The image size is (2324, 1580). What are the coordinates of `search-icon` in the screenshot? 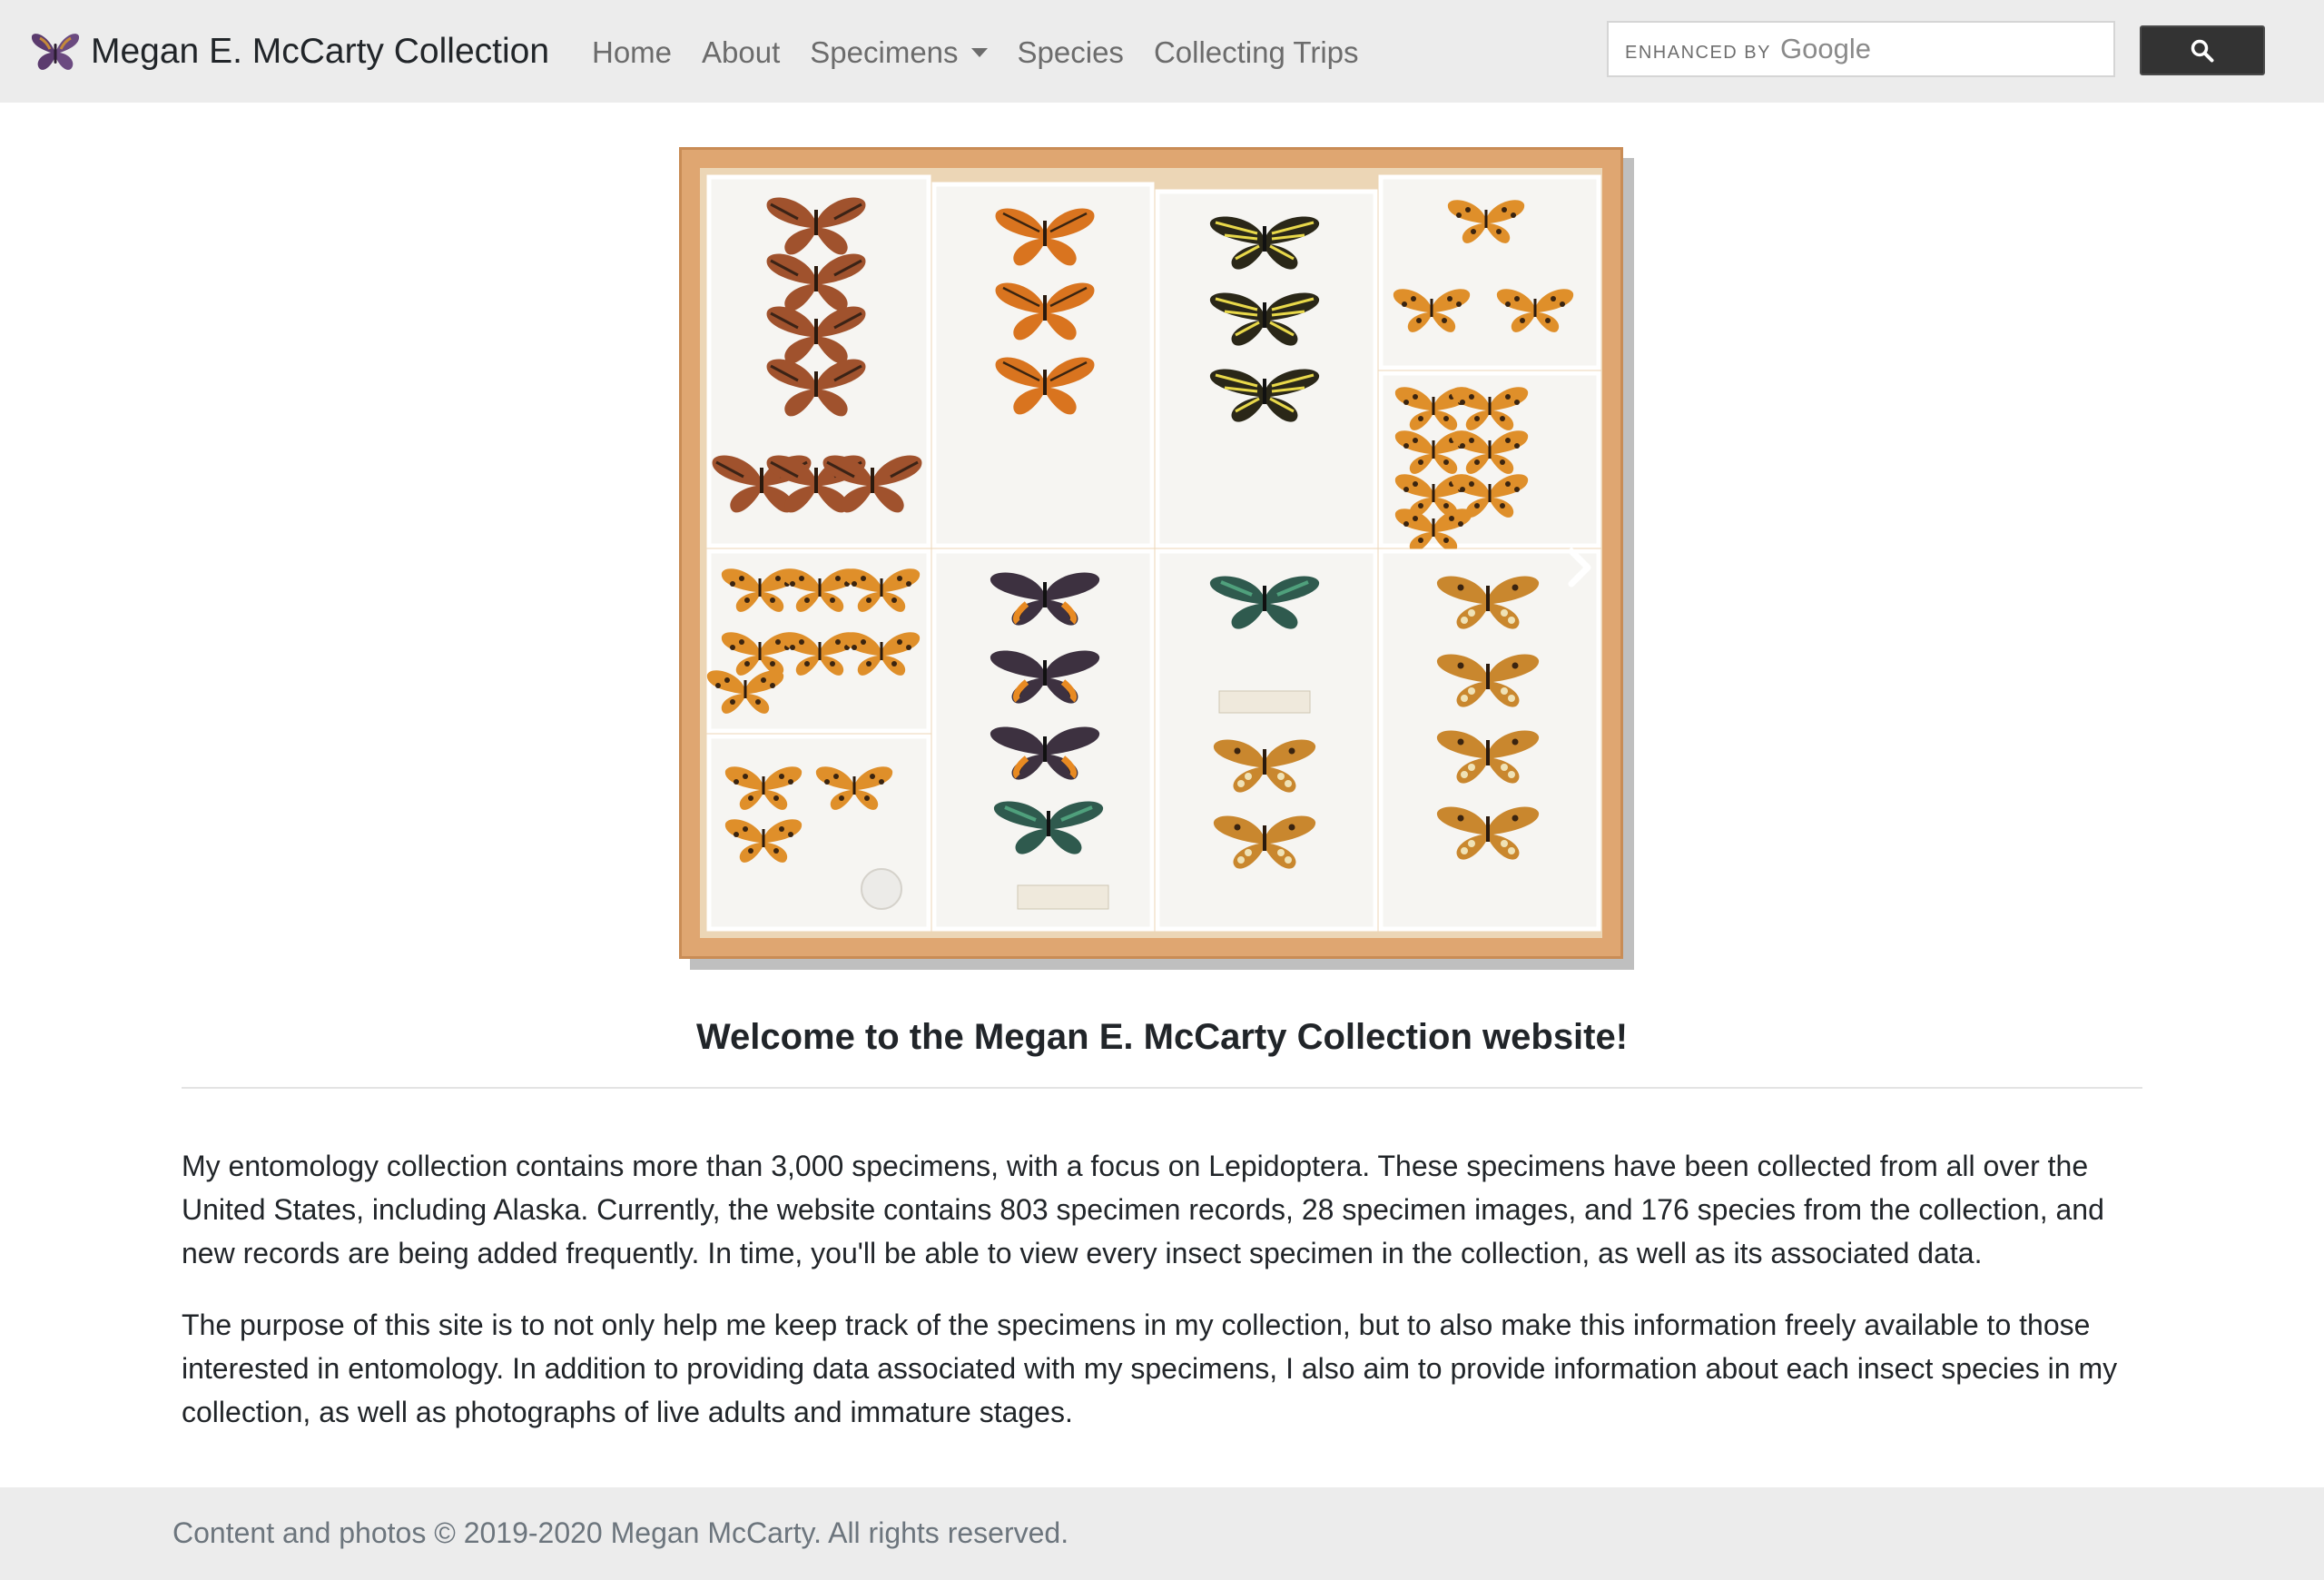 It's located at (2202, 51).